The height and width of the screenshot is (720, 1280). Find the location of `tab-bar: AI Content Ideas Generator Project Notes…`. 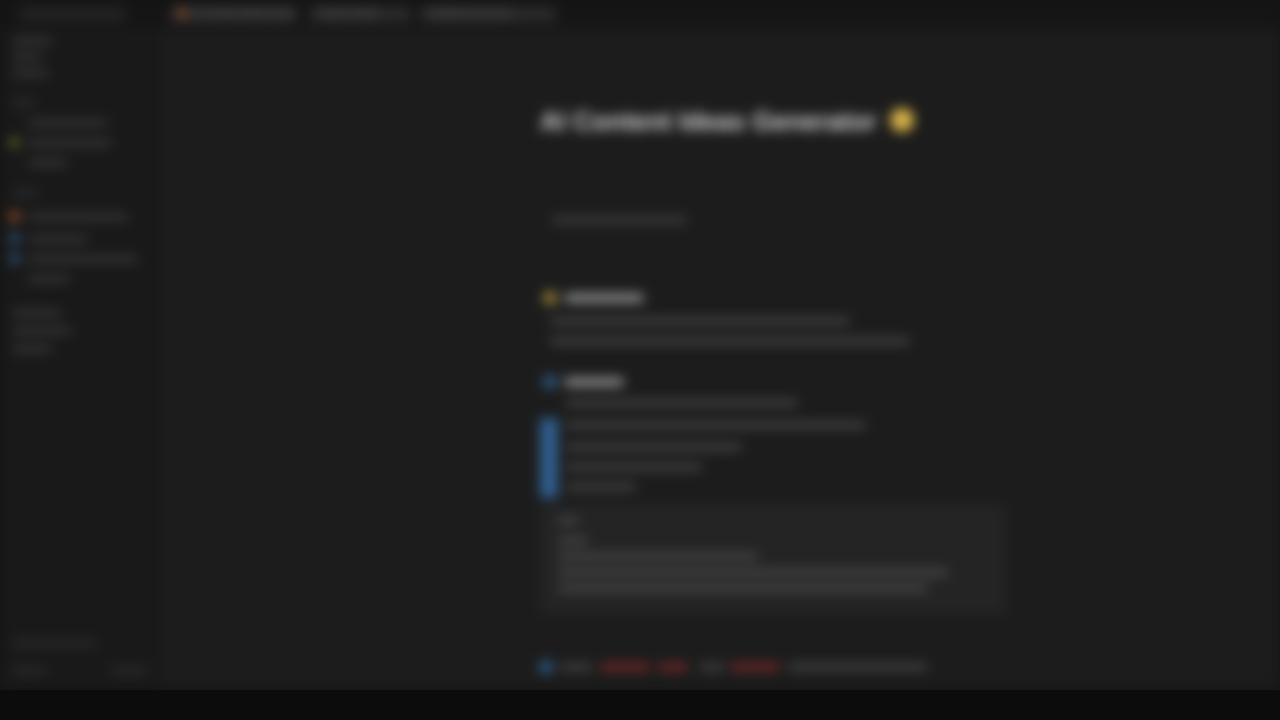

tab-bar: AI Content Ideas Generator Project Notes… is located at coordinates (640, 14).